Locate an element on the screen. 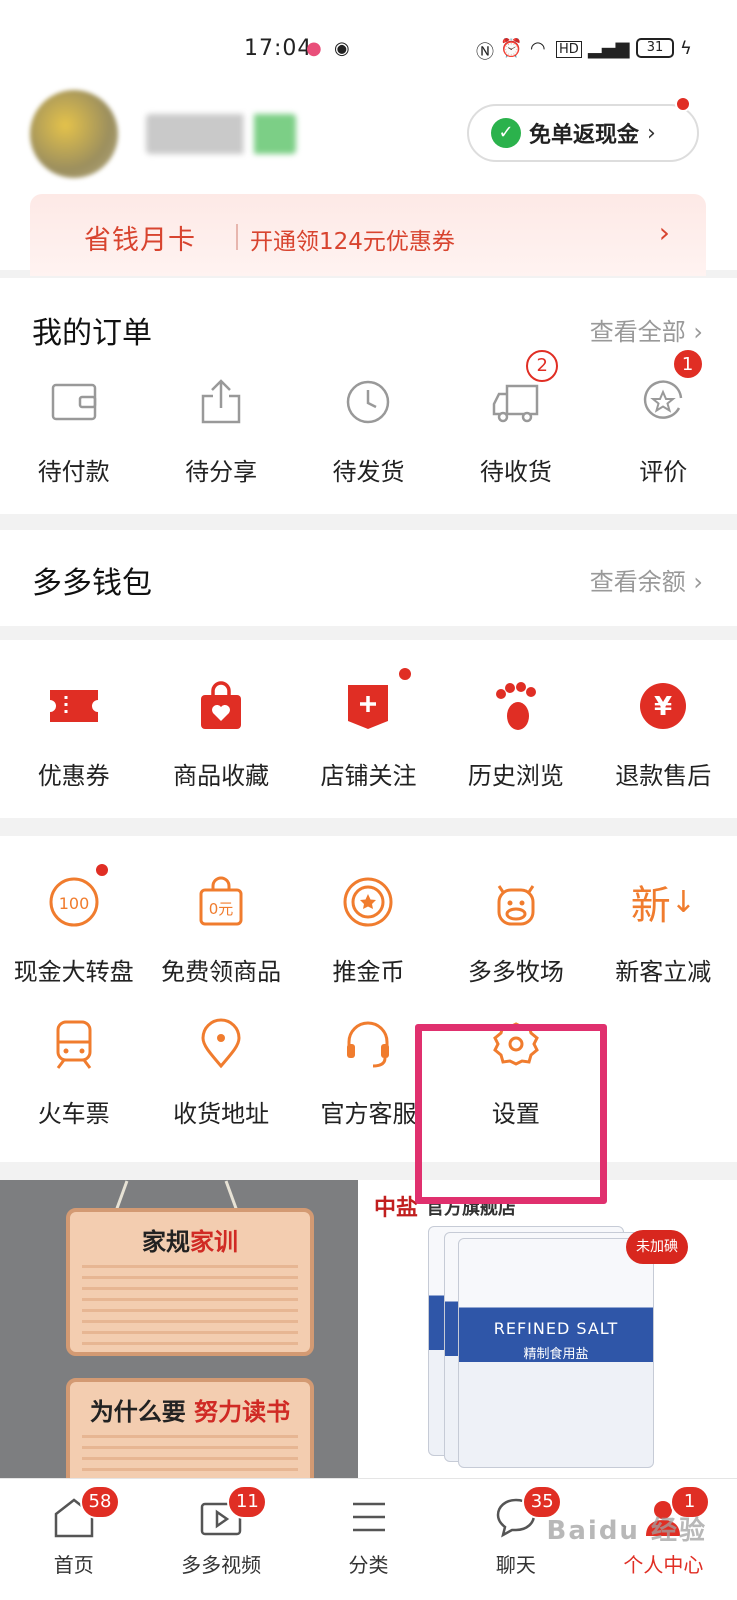 Image resolution: width=737 pixels, height=1600 pixels. divider is located at coordinates (237, 237).